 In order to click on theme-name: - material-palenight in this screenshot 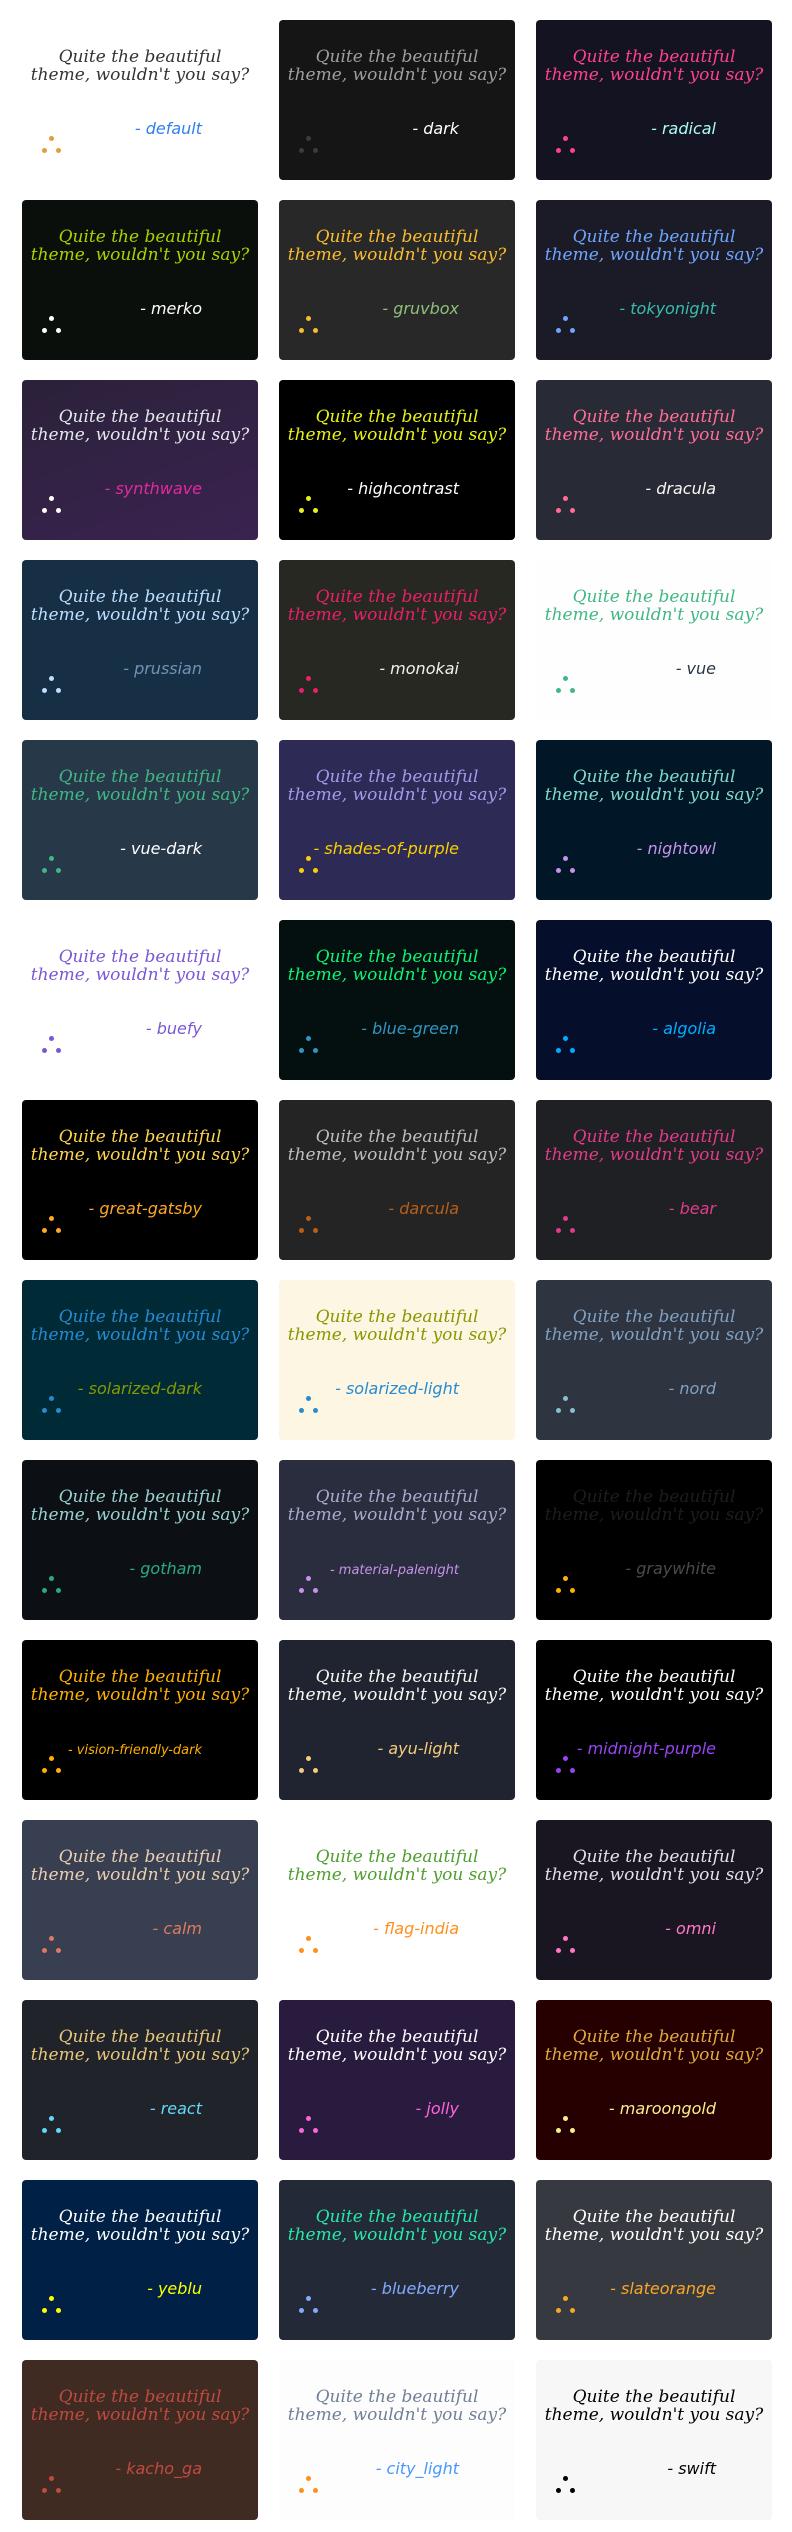, I will do `click(394, 1570)`.